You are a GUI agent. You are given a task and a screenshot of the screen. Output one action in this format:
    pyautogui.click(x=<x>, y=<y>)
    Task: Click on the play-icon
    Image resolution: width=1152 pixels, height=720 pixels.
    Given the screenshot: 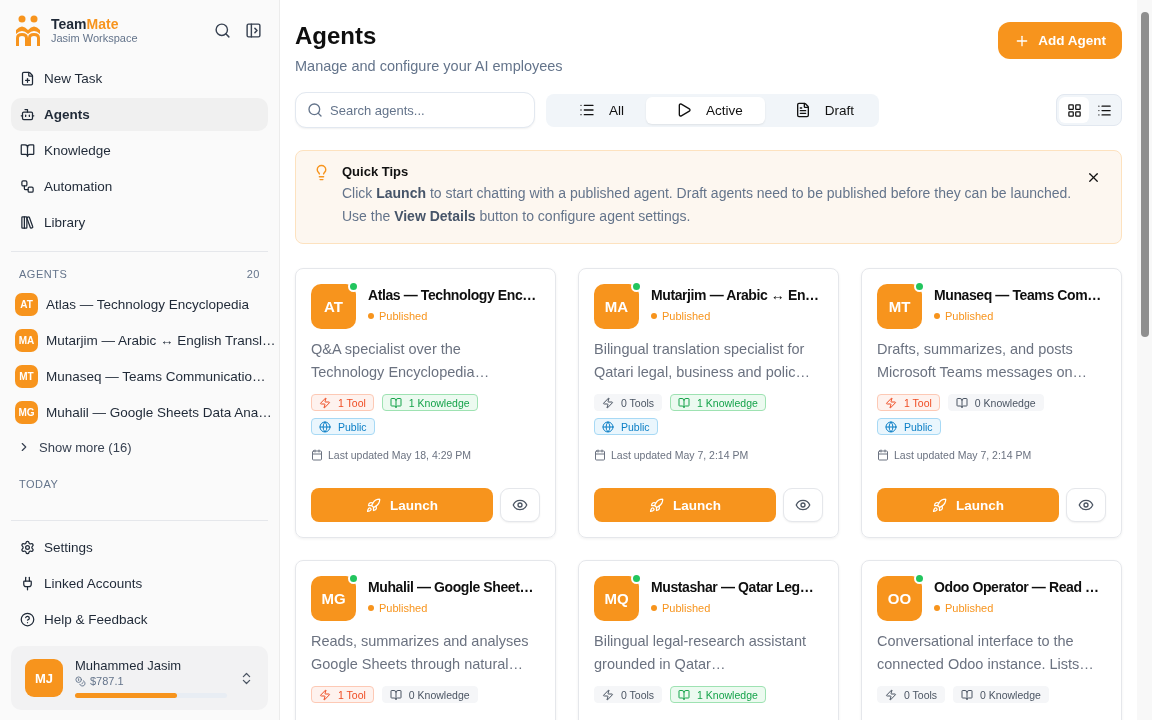 What is the action you would take?
    pyautogui.click(x=684, y=110)
    